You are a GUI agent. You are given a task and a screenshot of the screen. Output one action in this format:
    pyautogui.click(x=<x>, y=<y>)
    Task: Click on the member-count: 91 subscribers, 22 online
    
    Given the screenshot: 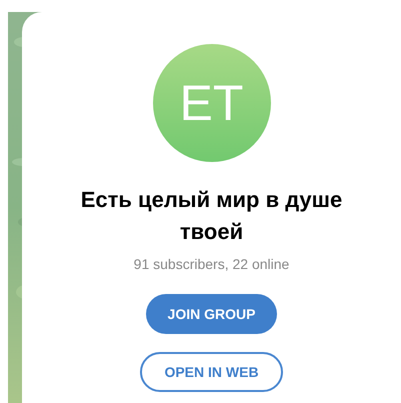 What is the action you would take?
    pyautogui.click(x=212, y=264)
    